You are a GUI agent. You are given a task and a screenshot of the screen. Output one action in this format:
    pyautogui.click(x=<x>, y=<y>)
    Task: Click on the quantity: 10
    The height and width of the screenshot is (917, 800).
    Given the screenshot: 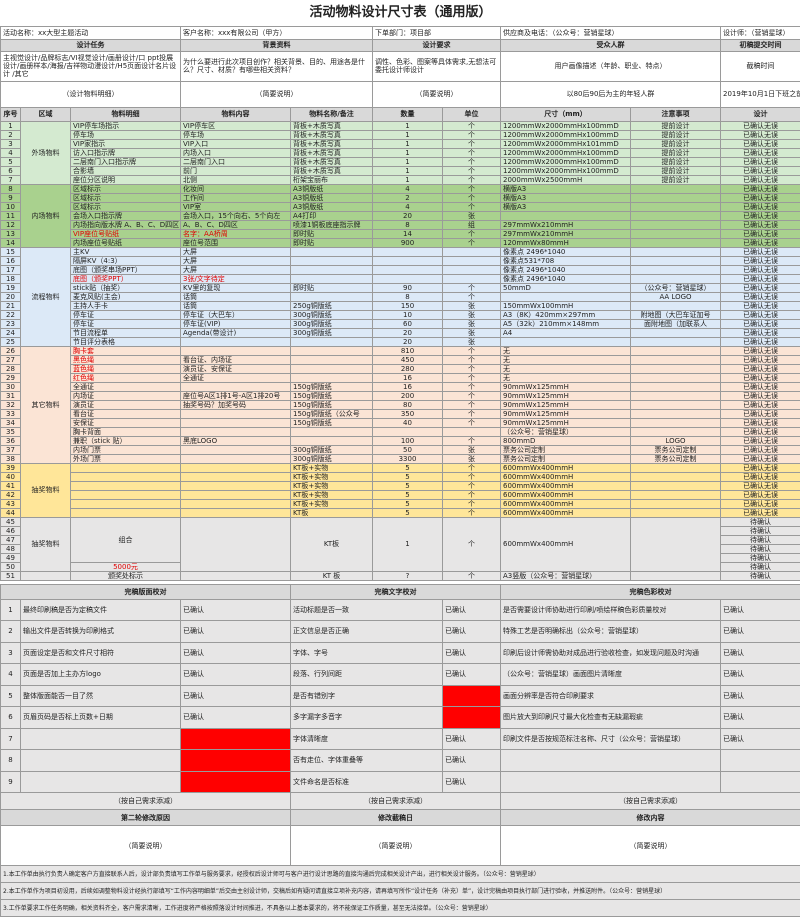 What is the action you would take?
    pyautogui.click(x=408, y=314)
    